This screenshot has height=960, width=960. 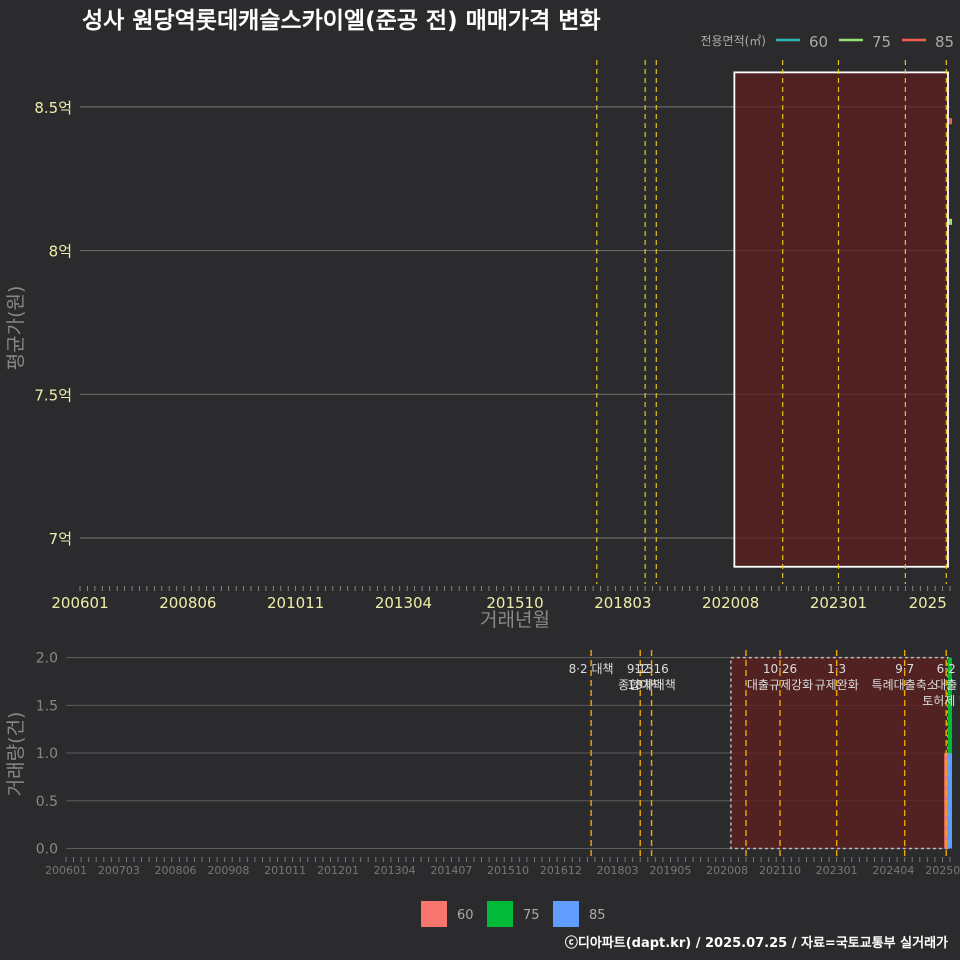 What do you see at coordinates (841, 319) in the screenshot?
I see `price-highlight-box` at bounding box center [841, 319].